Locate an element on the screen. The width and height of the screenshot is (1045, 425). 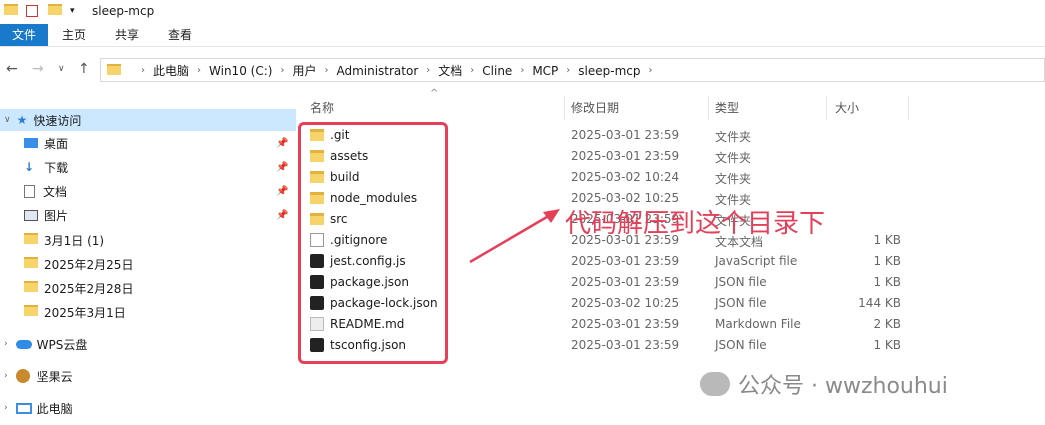
annotation-arrow is located at coordinates (514, 236).